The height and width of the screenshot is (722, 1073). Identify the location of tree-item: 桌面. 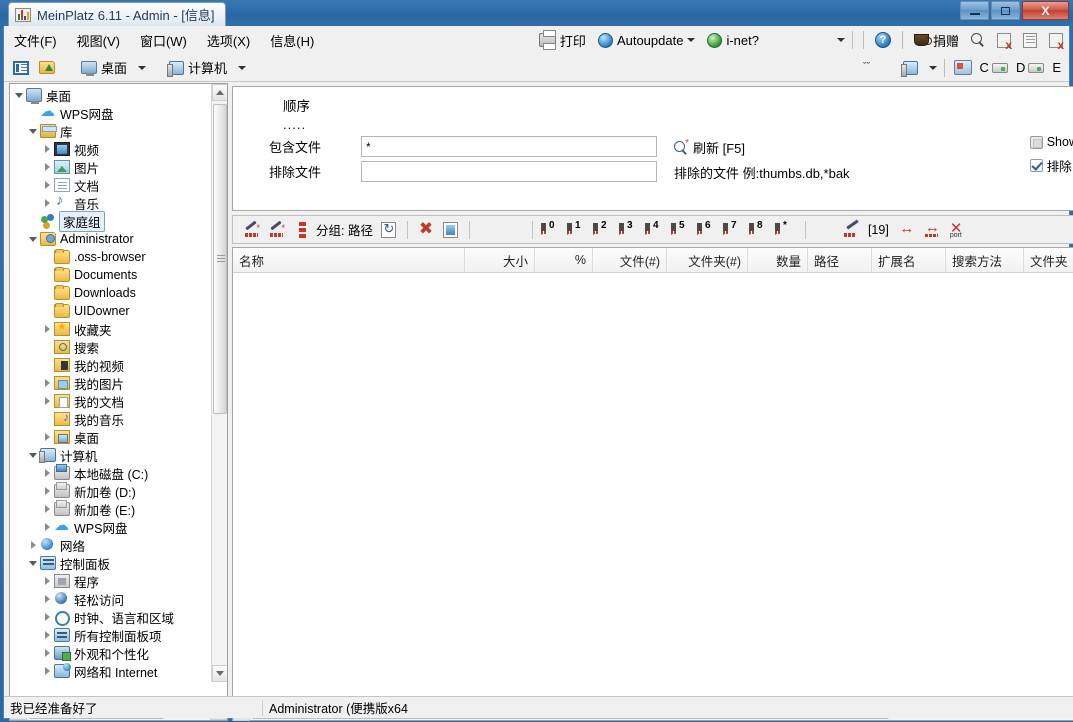
(111, 437).